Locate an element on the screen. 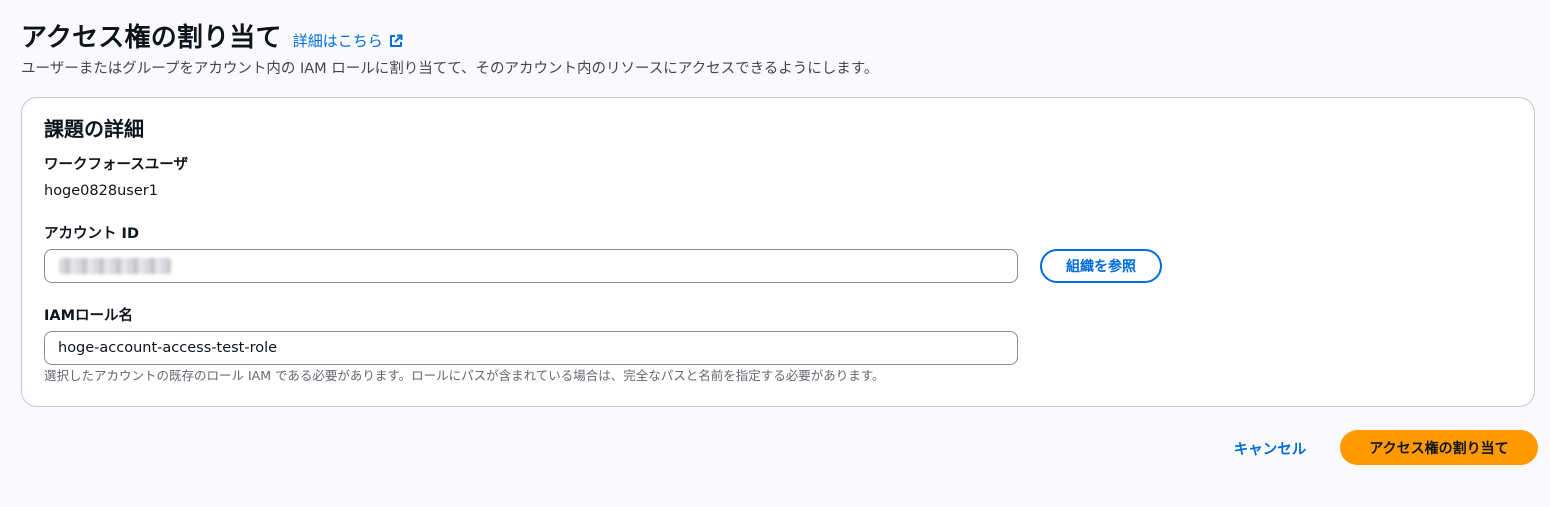  browse-organization-button: 組織を参照 is located at coordinates (1101, 266).